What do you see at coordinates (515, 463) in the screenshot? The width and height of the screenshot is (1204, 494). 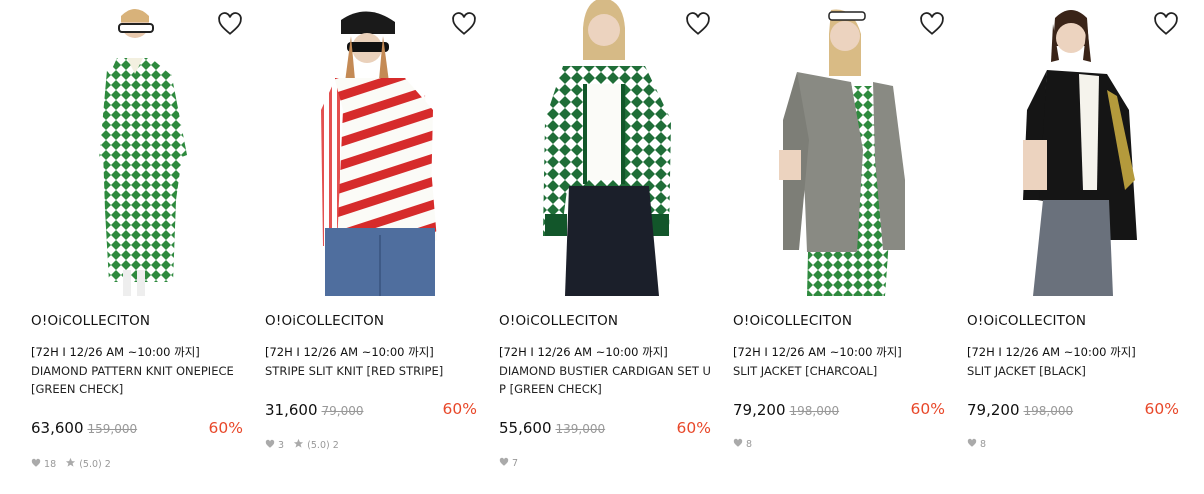 I see `like-count: 7` at bounding box center [515, 463].